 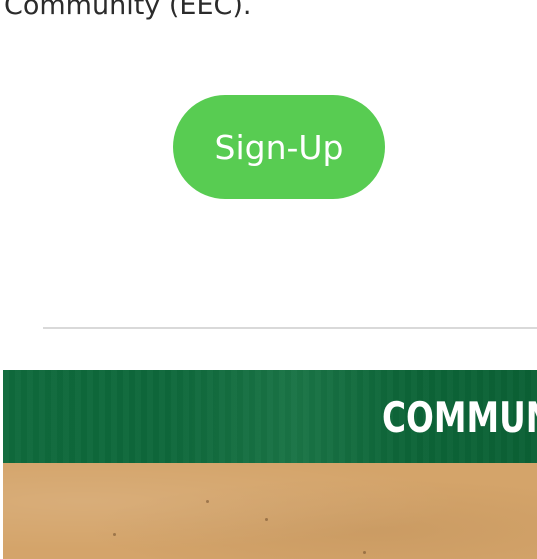 I want to click on banner-title: COMMUN, so click(x=459, y=417).